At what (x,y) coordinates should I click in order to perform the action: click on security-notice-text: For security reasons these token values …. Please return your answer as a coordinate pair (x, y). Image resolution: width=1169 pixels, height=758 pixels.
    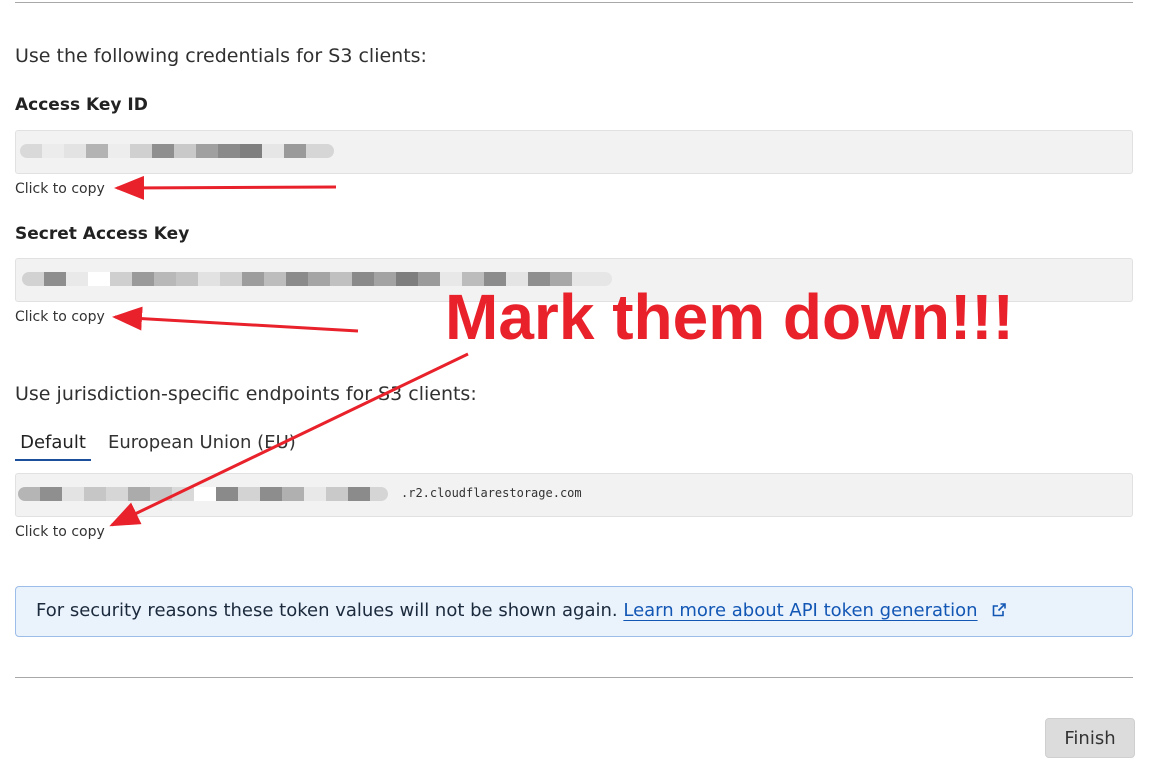
    Looking at the image, I should click on (327, 610).